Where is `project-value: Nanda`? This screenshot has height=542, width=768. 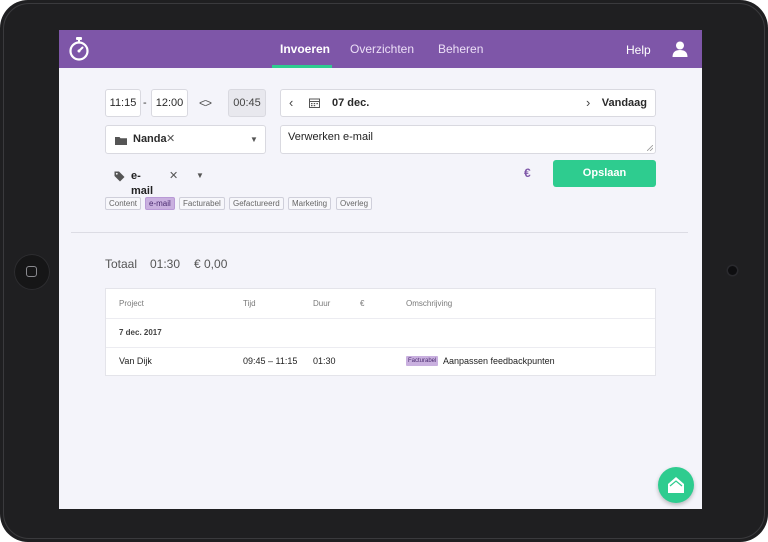
project-value: Nanda is located at coordinates (150, 139).